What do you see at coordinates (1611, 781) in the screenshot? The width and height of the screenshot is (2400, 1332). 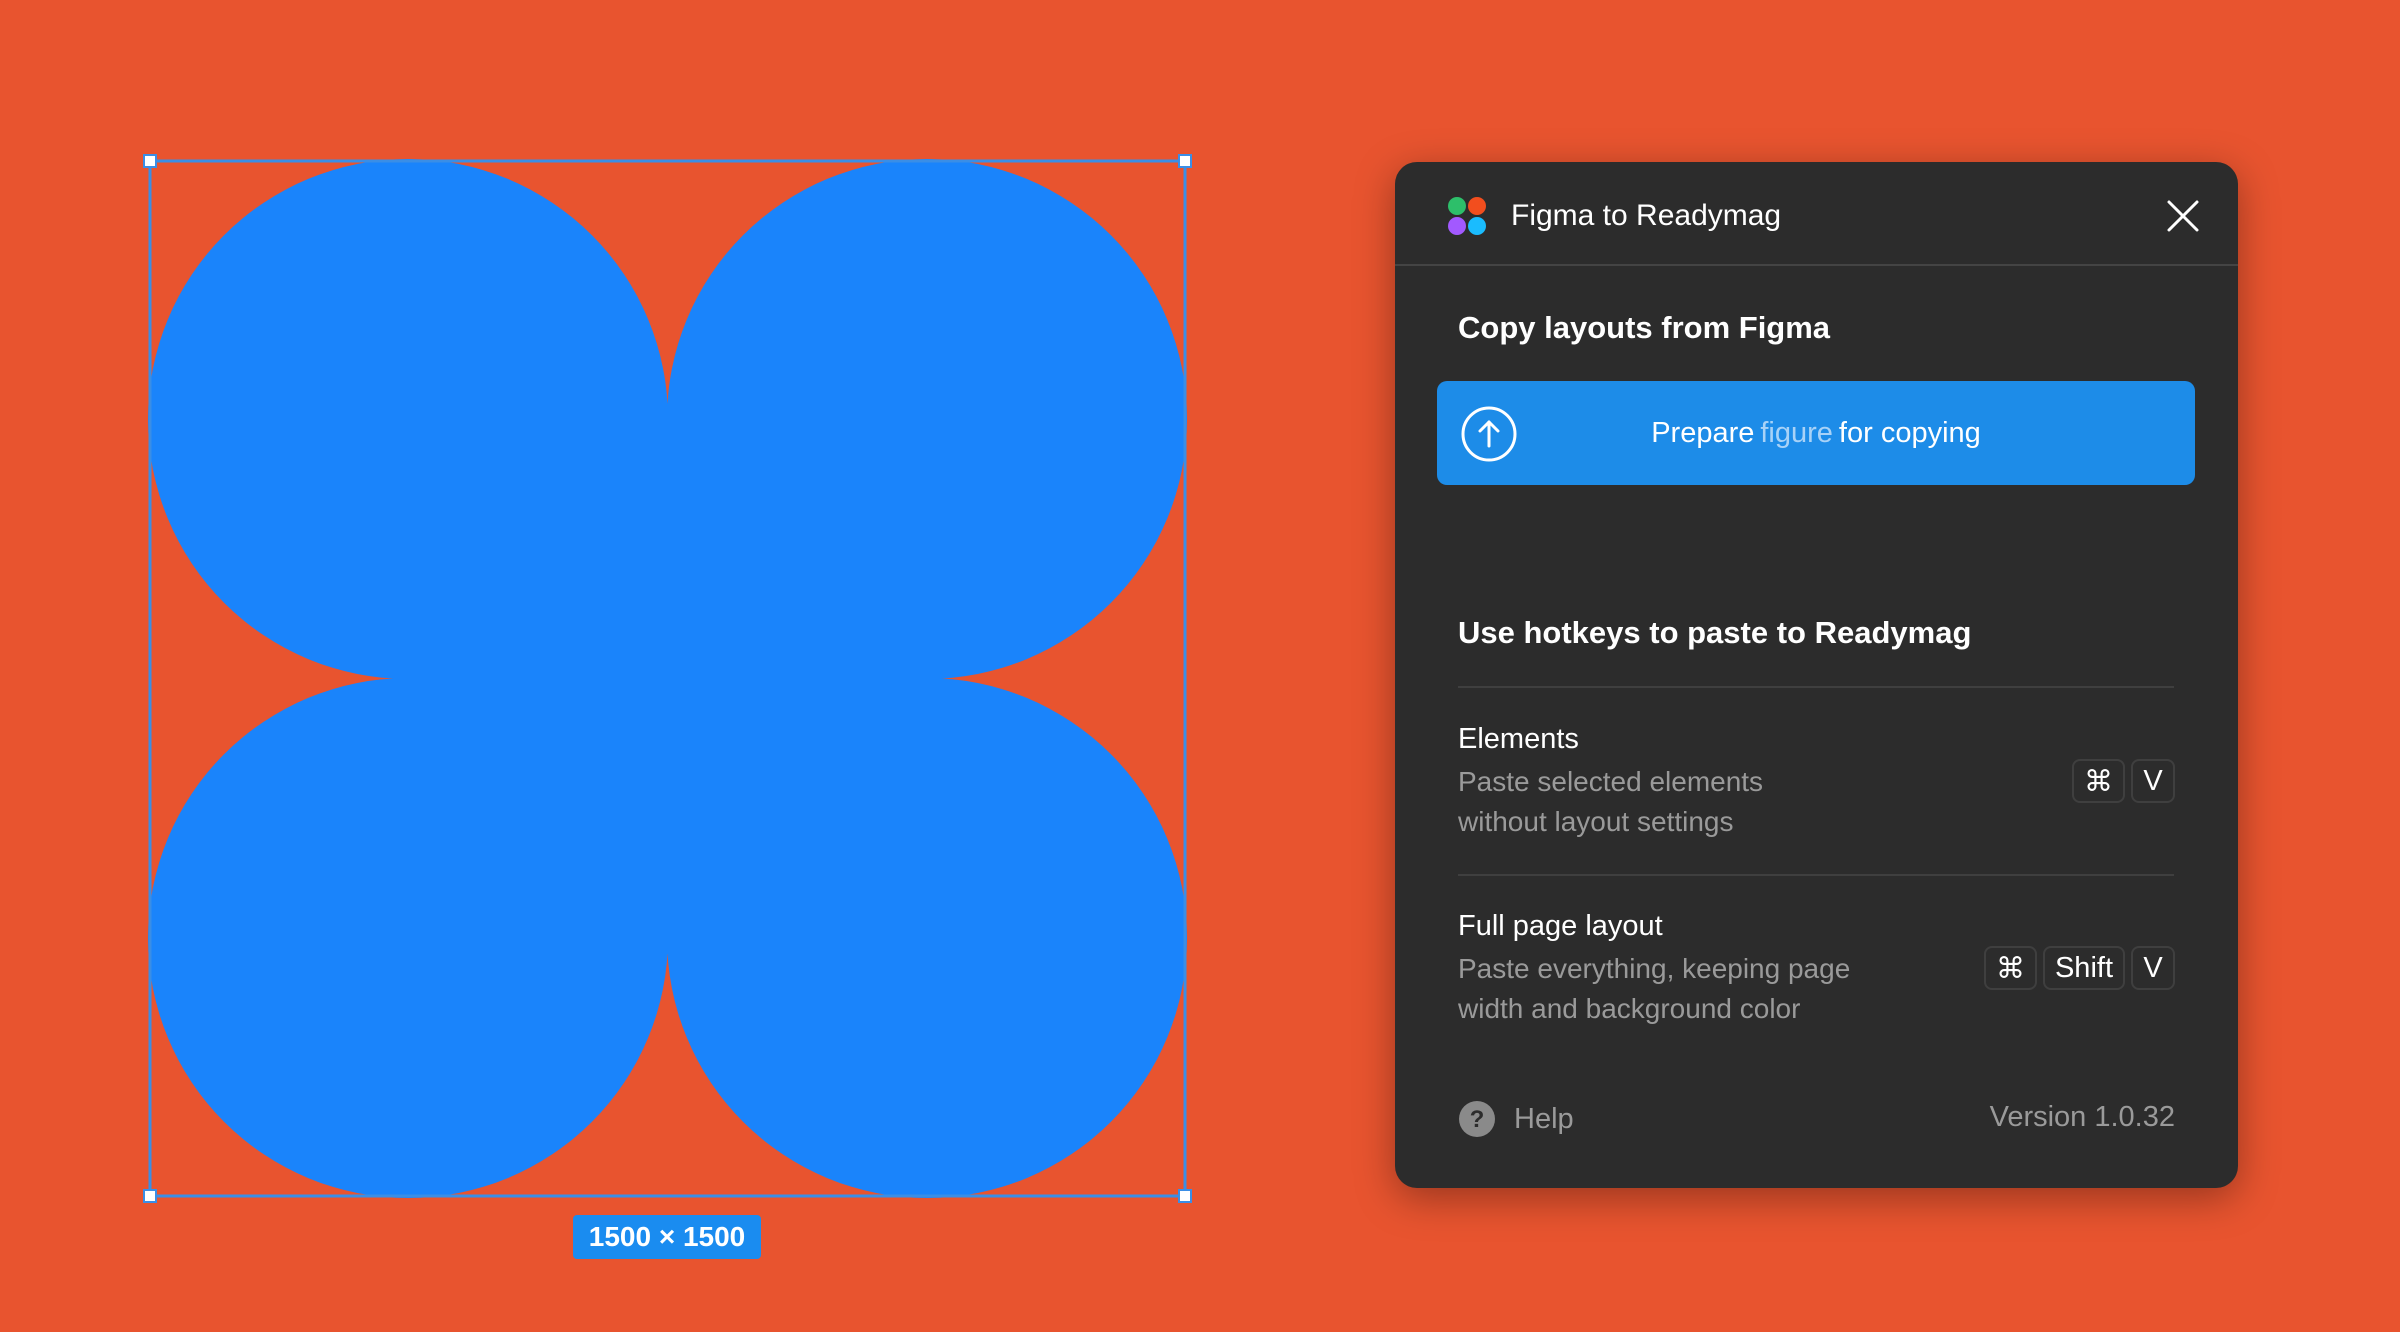 I see `hotkey-elements-desc-line1: Paste selected elements` at bounding box center [1611, 781].